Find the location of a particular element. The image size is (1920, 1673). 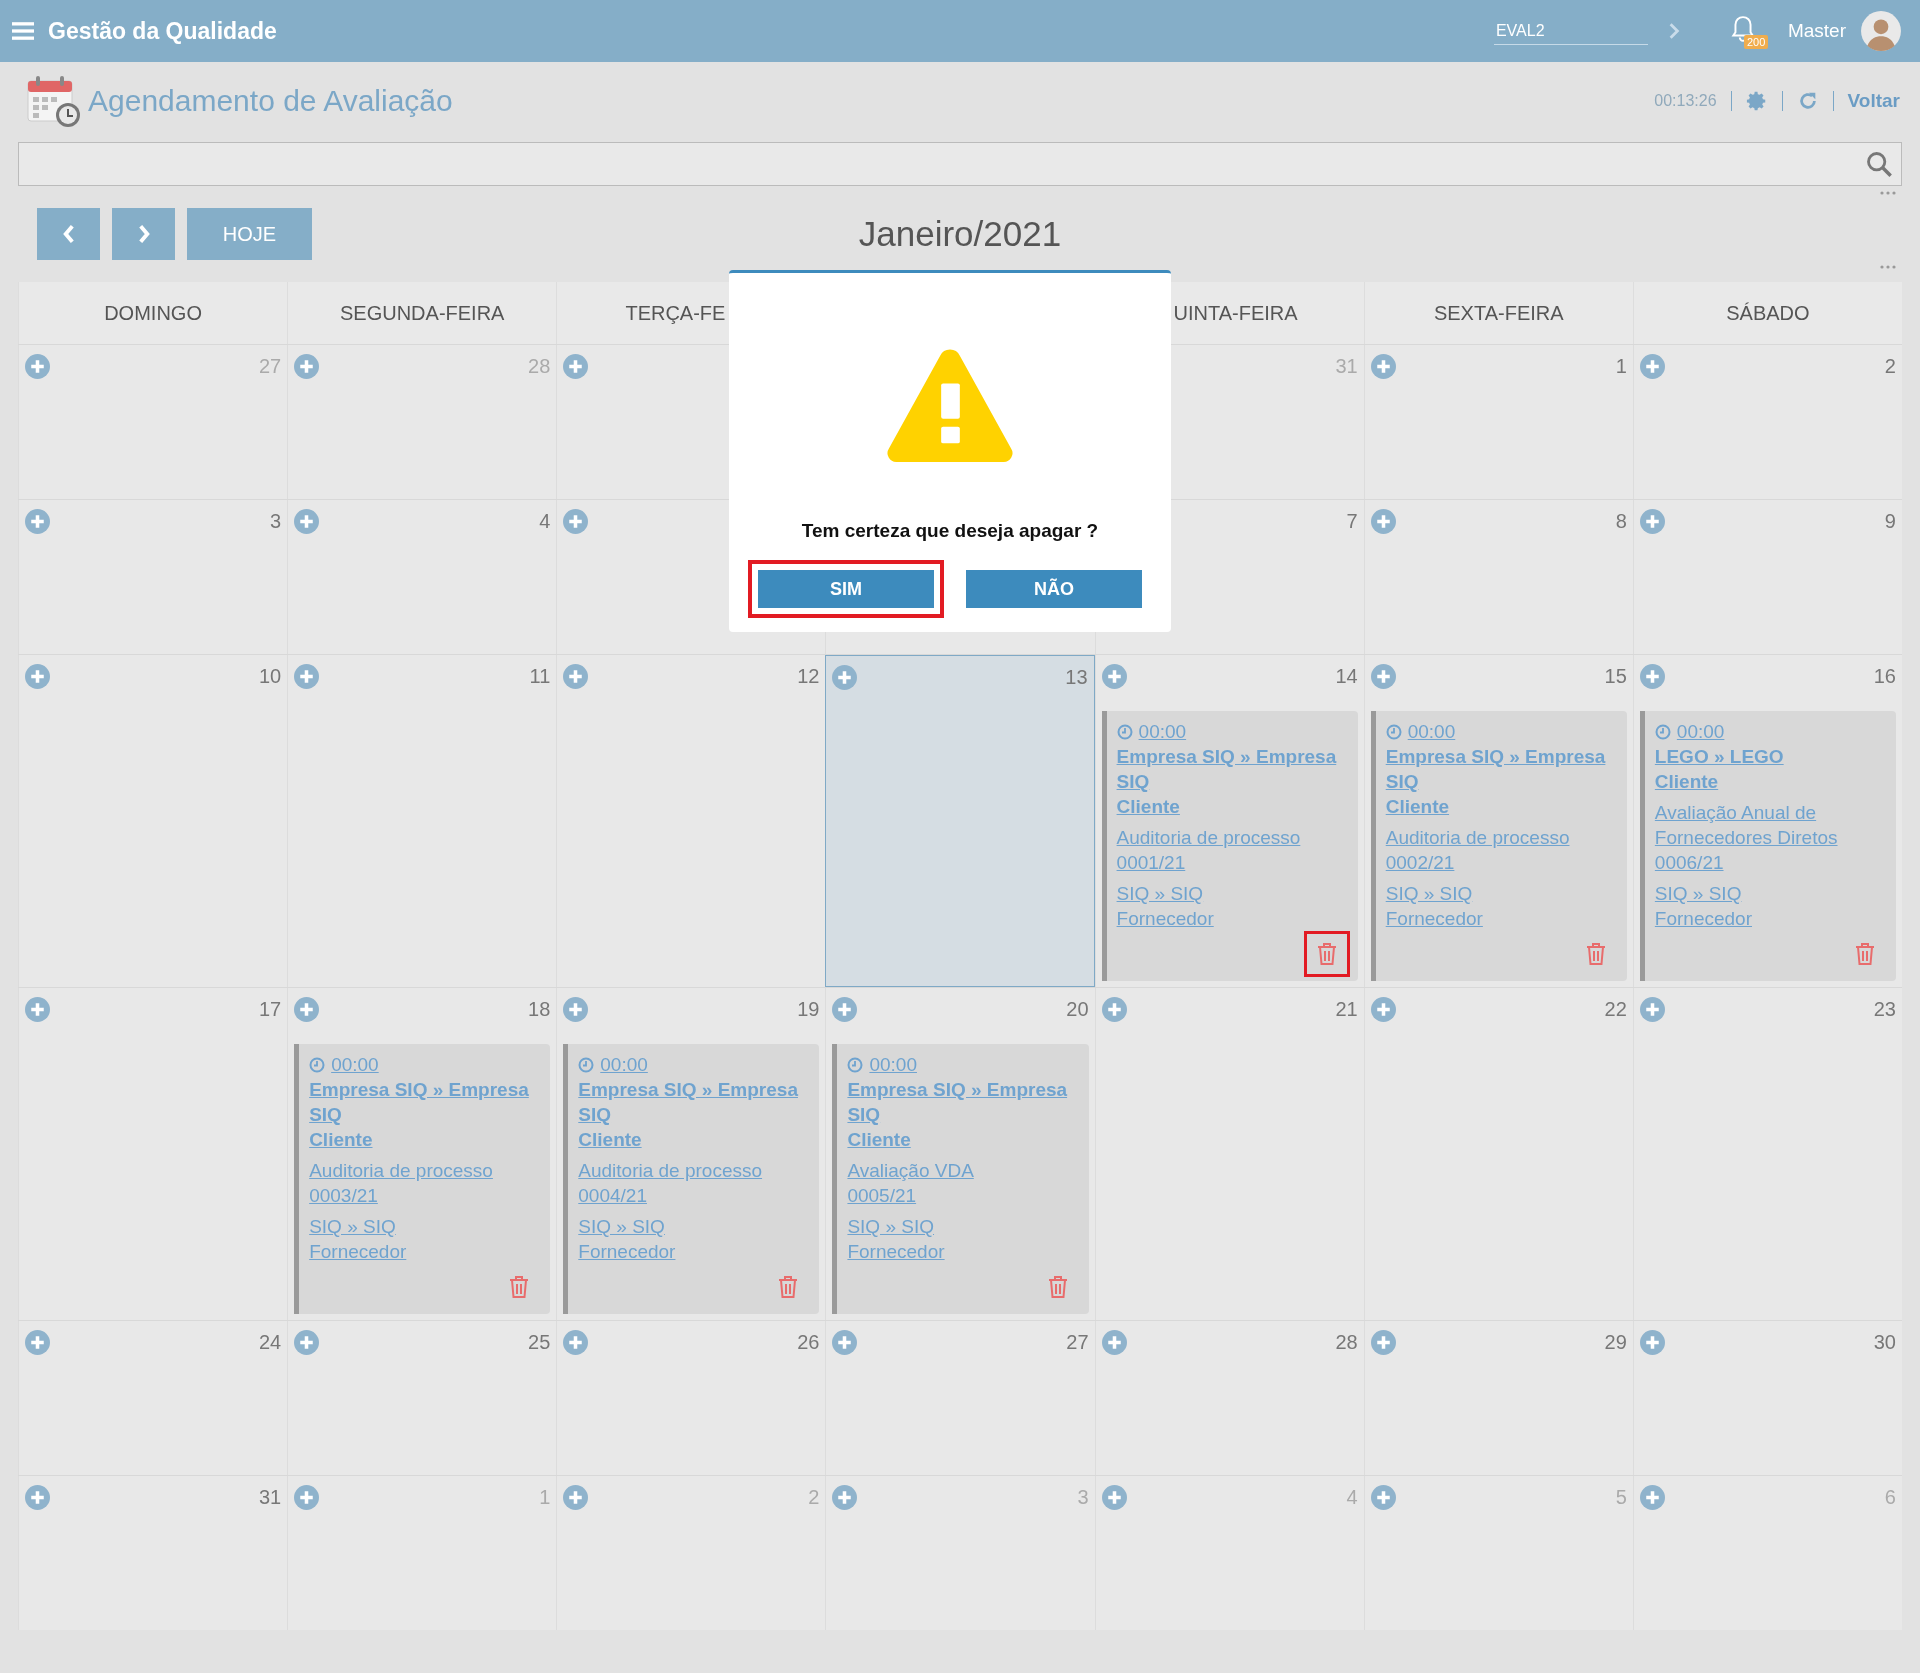

day-number: 23 is located at coordinates (1884, 1009).